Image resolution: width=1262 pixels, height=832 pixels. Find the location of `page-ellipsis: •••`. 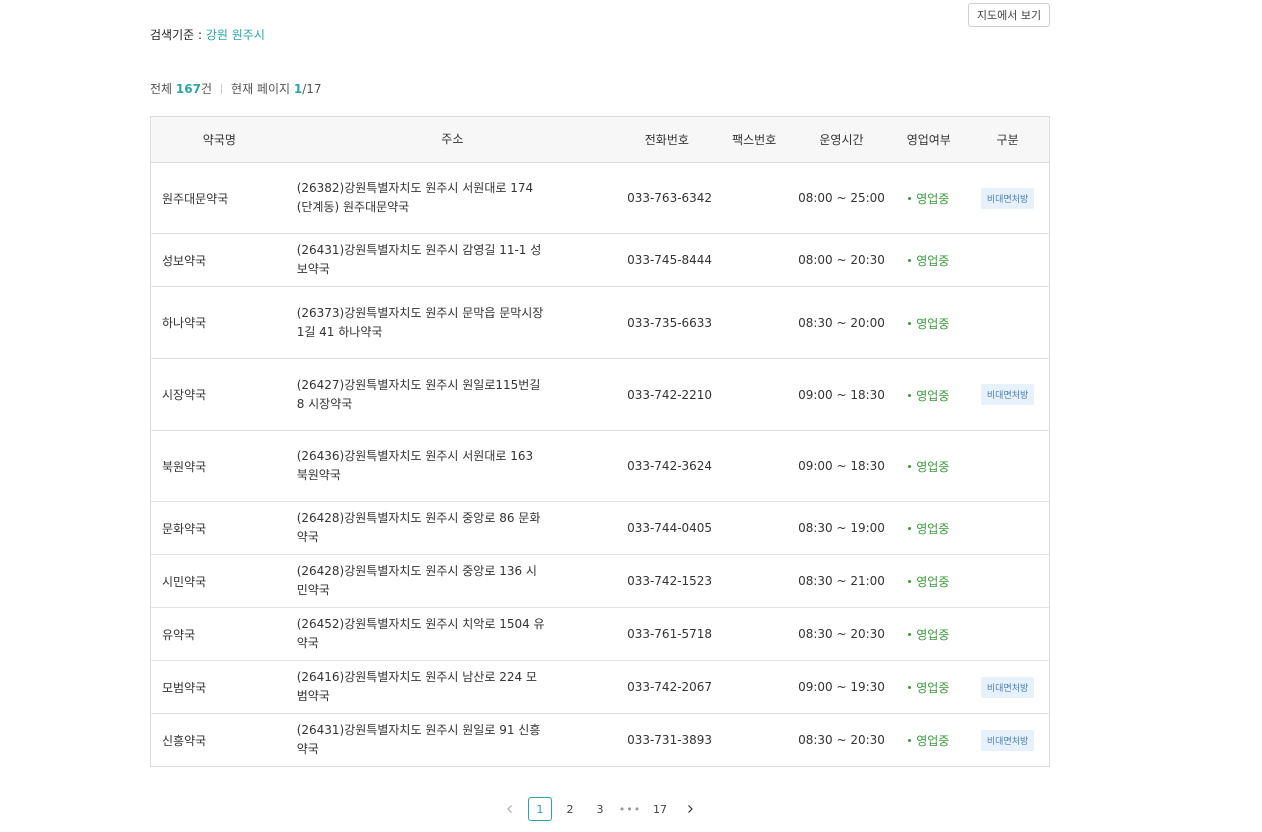

page-ellipsis: ••• is located at coordinates (630, 809).